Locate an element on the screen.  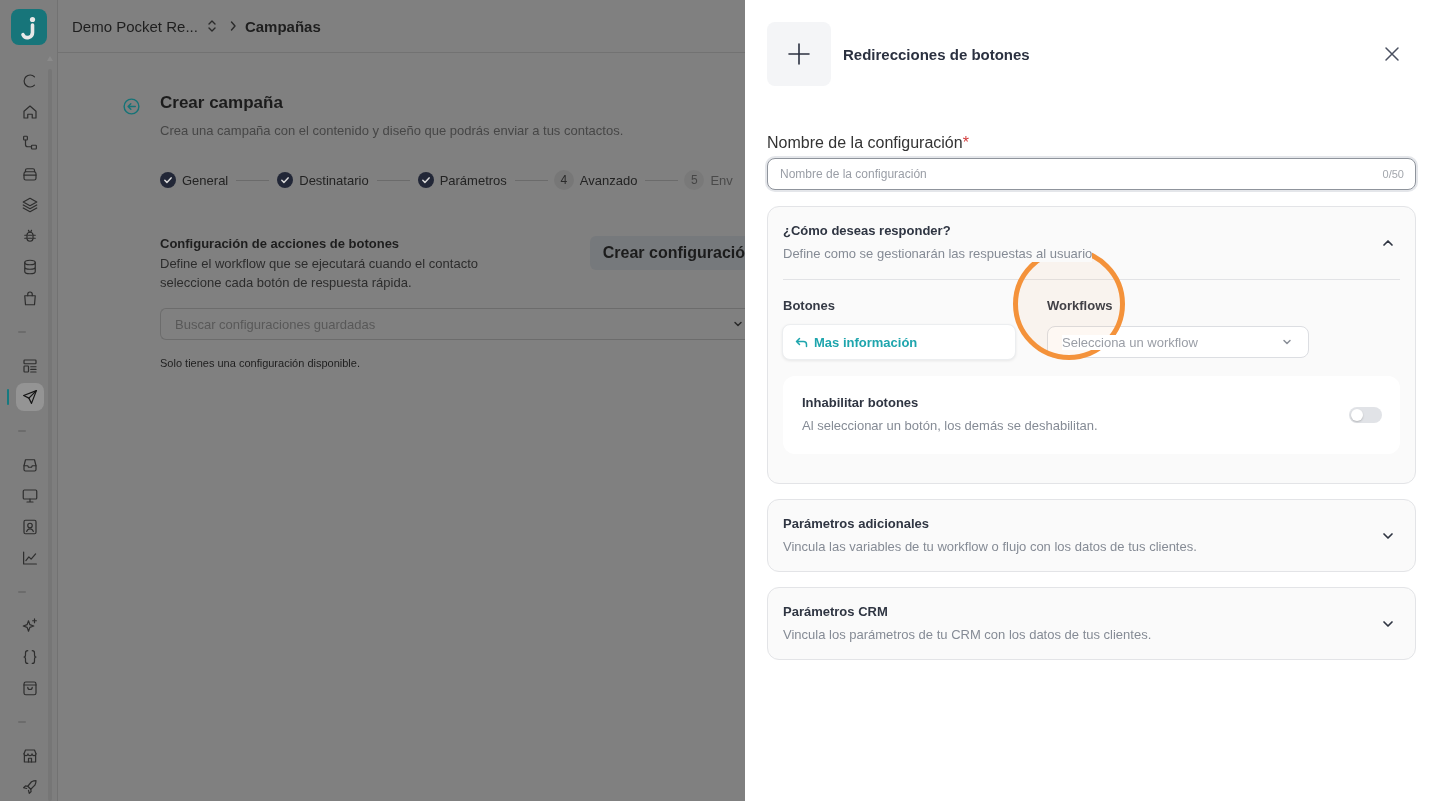
option-description: Al seleccionar un botón, los demás se deshabilitan. is located at coordinates (950, 426).